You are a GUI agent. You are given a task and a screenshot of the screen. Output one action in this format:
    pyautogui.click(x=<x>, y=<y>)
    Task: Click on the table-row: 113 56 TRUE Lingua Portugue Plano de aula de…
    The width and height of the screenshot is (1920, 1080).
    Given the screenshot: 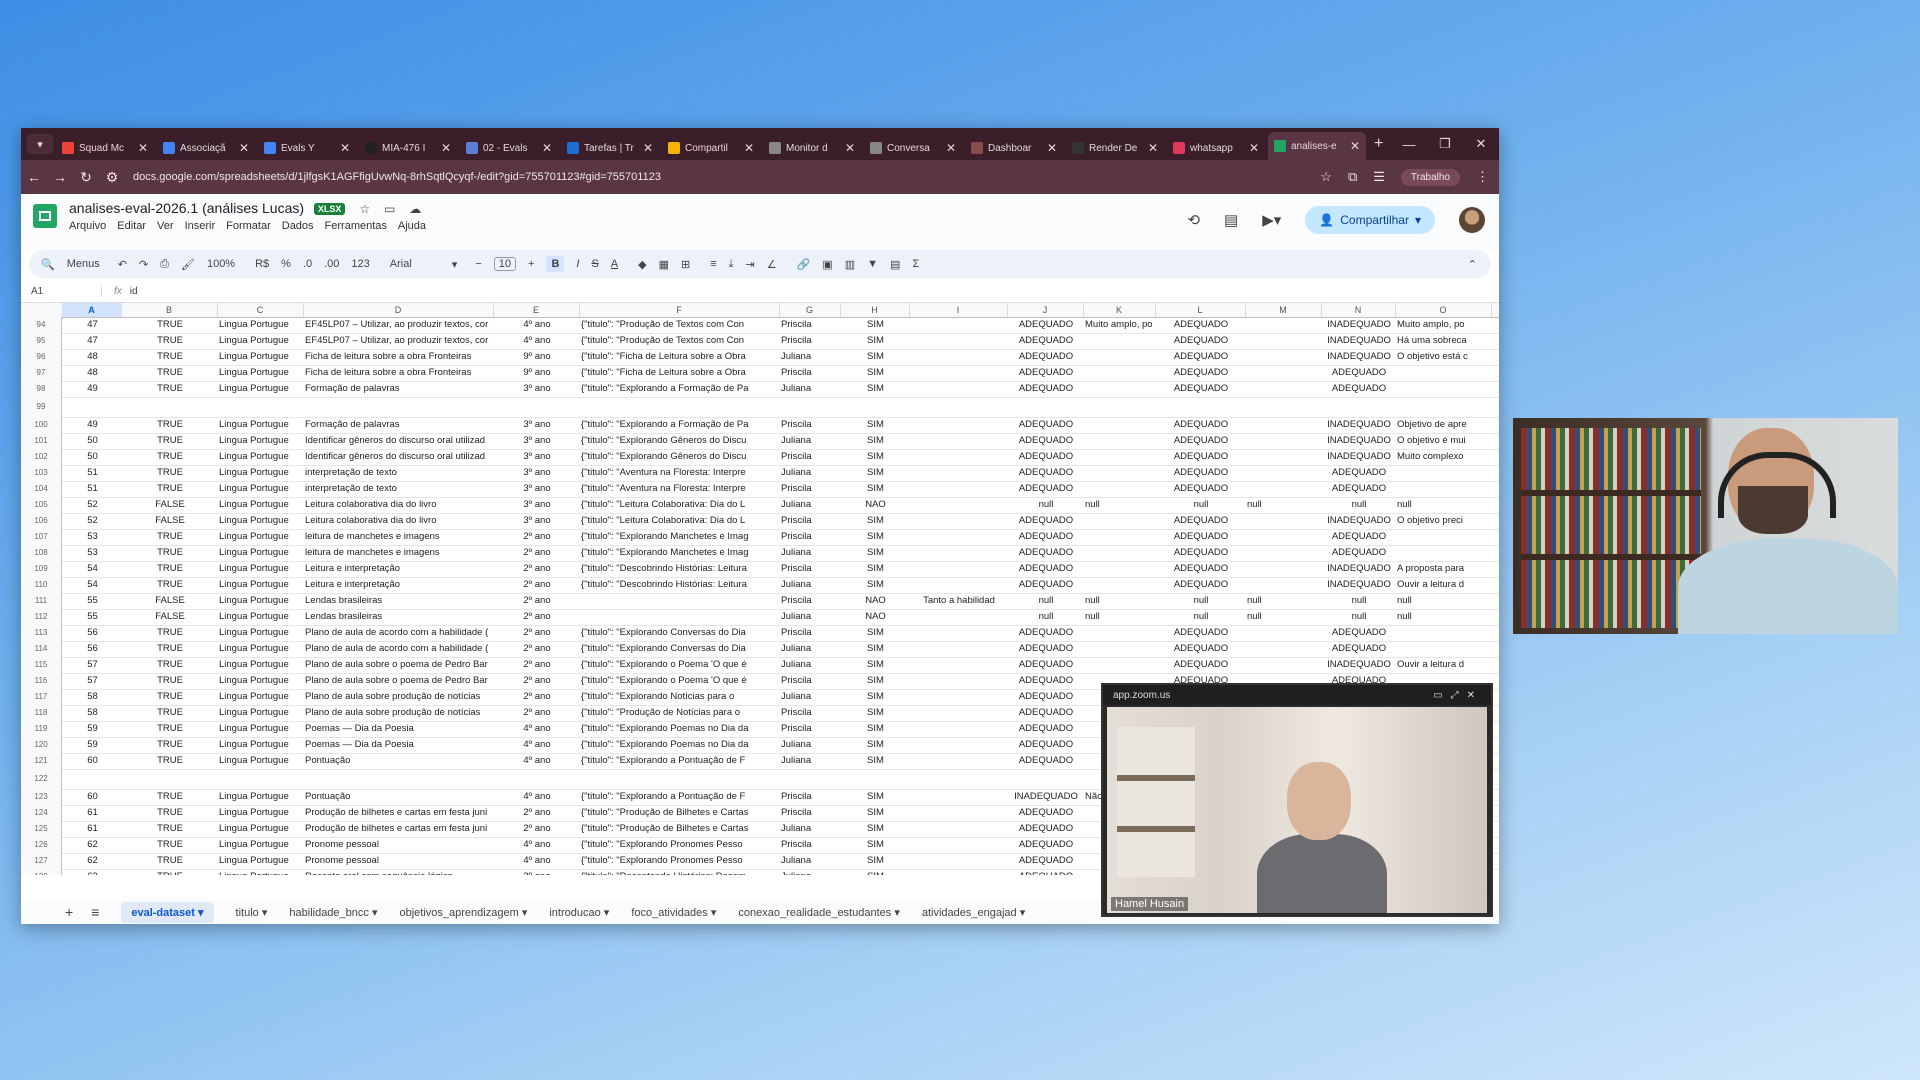 What is the action you would take?
    pyautogui.click(x=760, y=633)
    